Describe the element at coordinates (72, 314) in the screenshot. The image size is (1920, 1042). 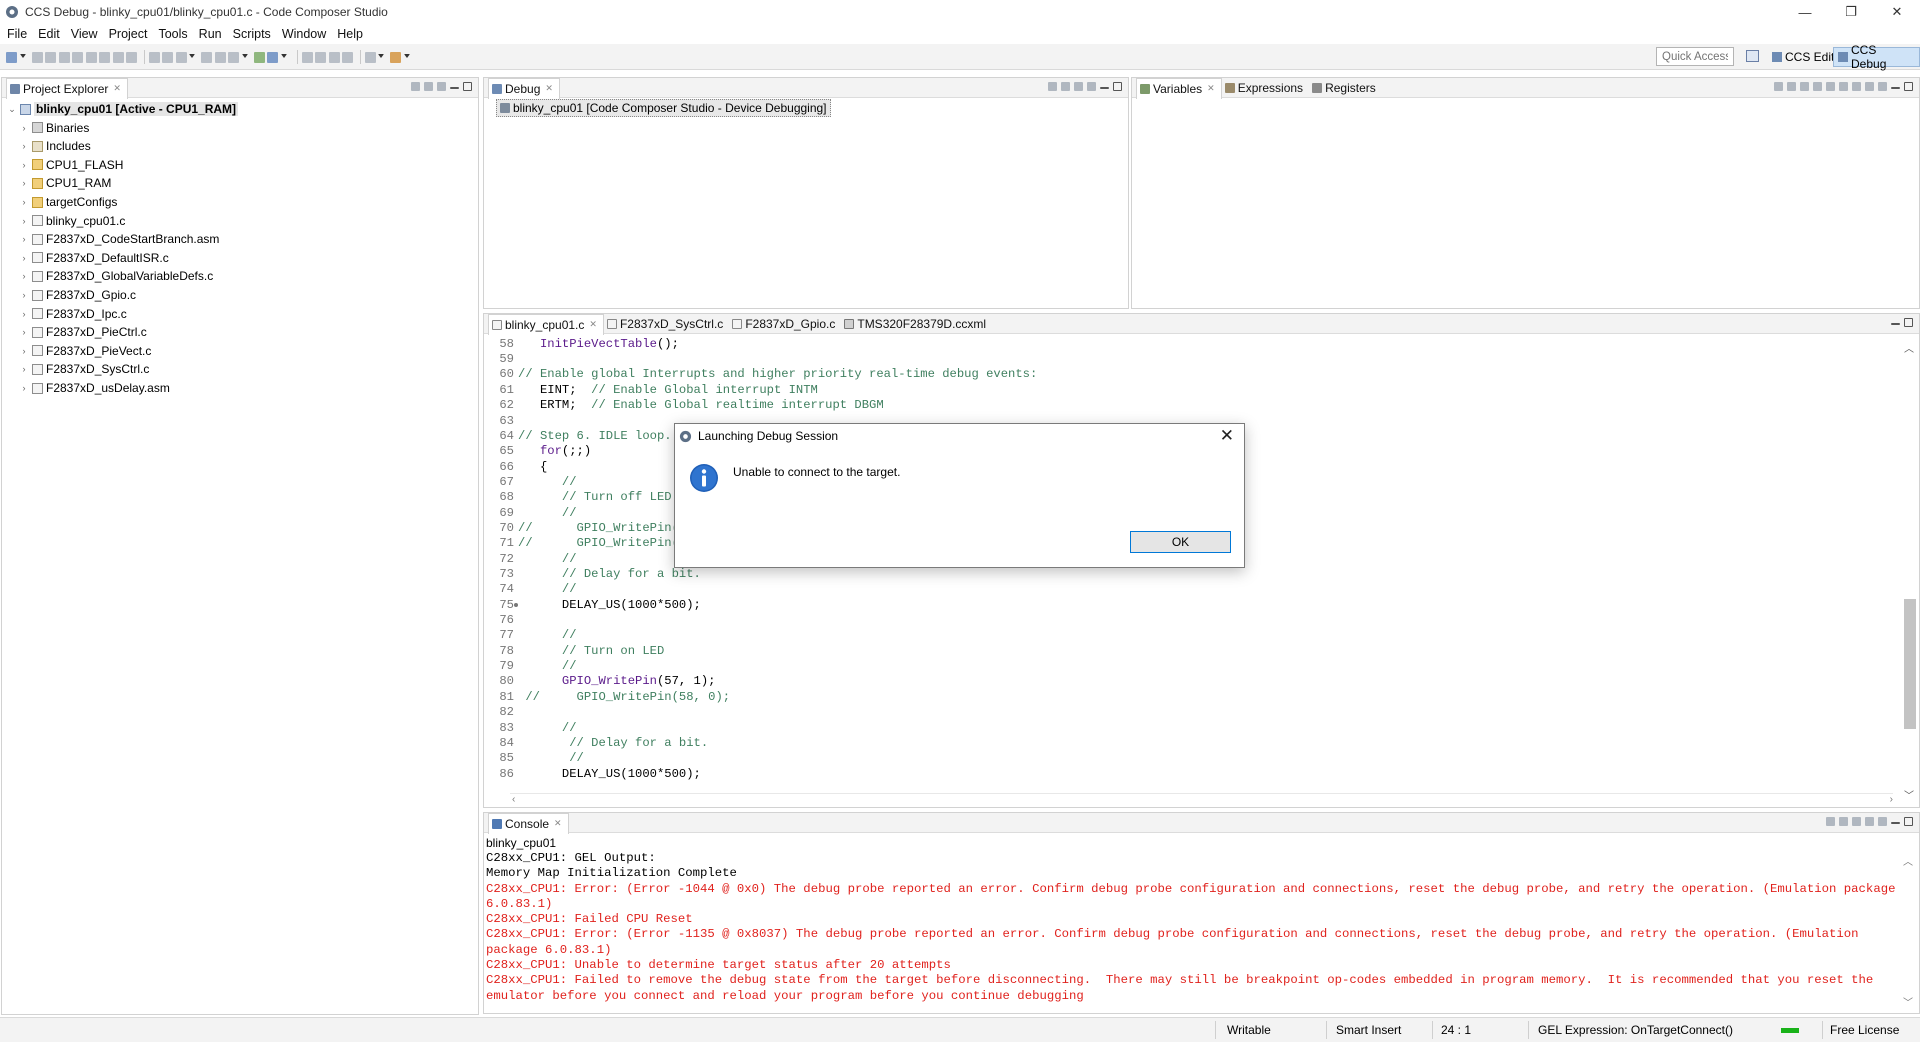
I see `tree-item: › F2837xD_Ipc.c` at that location.